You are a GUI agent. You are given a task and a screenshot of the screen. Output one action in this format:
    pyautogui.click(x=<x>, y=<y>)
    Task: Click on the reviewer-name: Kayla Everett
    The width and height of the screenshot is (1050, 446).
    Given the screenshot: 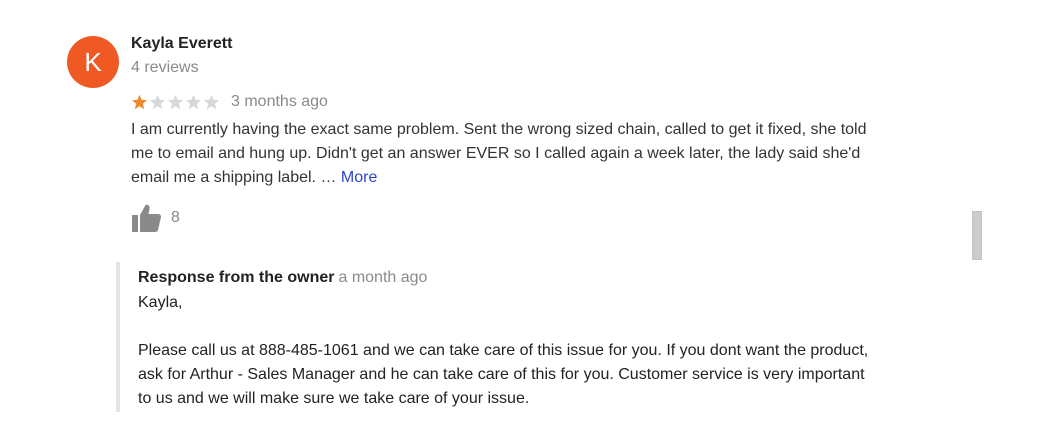 What is the action you would take?
    pyautogui.click(x=181, y=44)
    